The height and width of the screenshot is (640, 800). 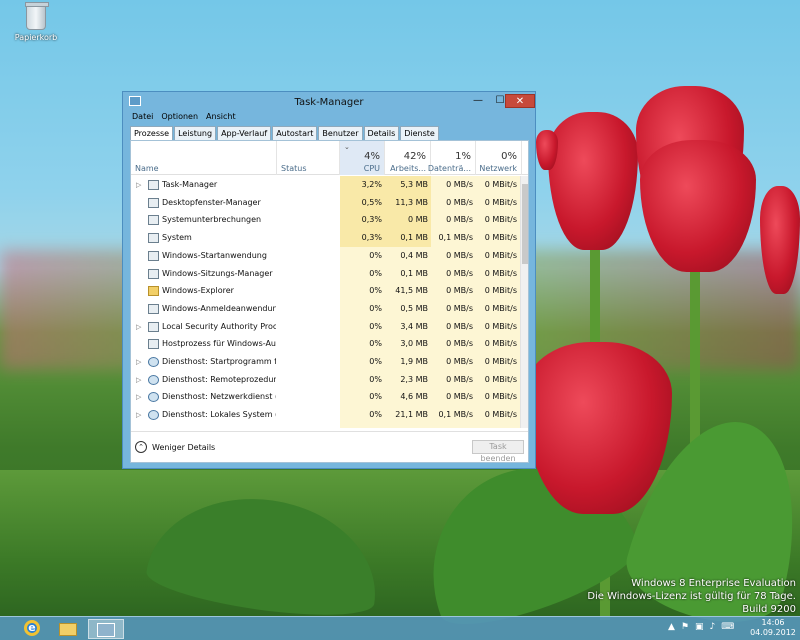 I want to click on column-network-label: Netzwerk, so click(x=498, y=168).